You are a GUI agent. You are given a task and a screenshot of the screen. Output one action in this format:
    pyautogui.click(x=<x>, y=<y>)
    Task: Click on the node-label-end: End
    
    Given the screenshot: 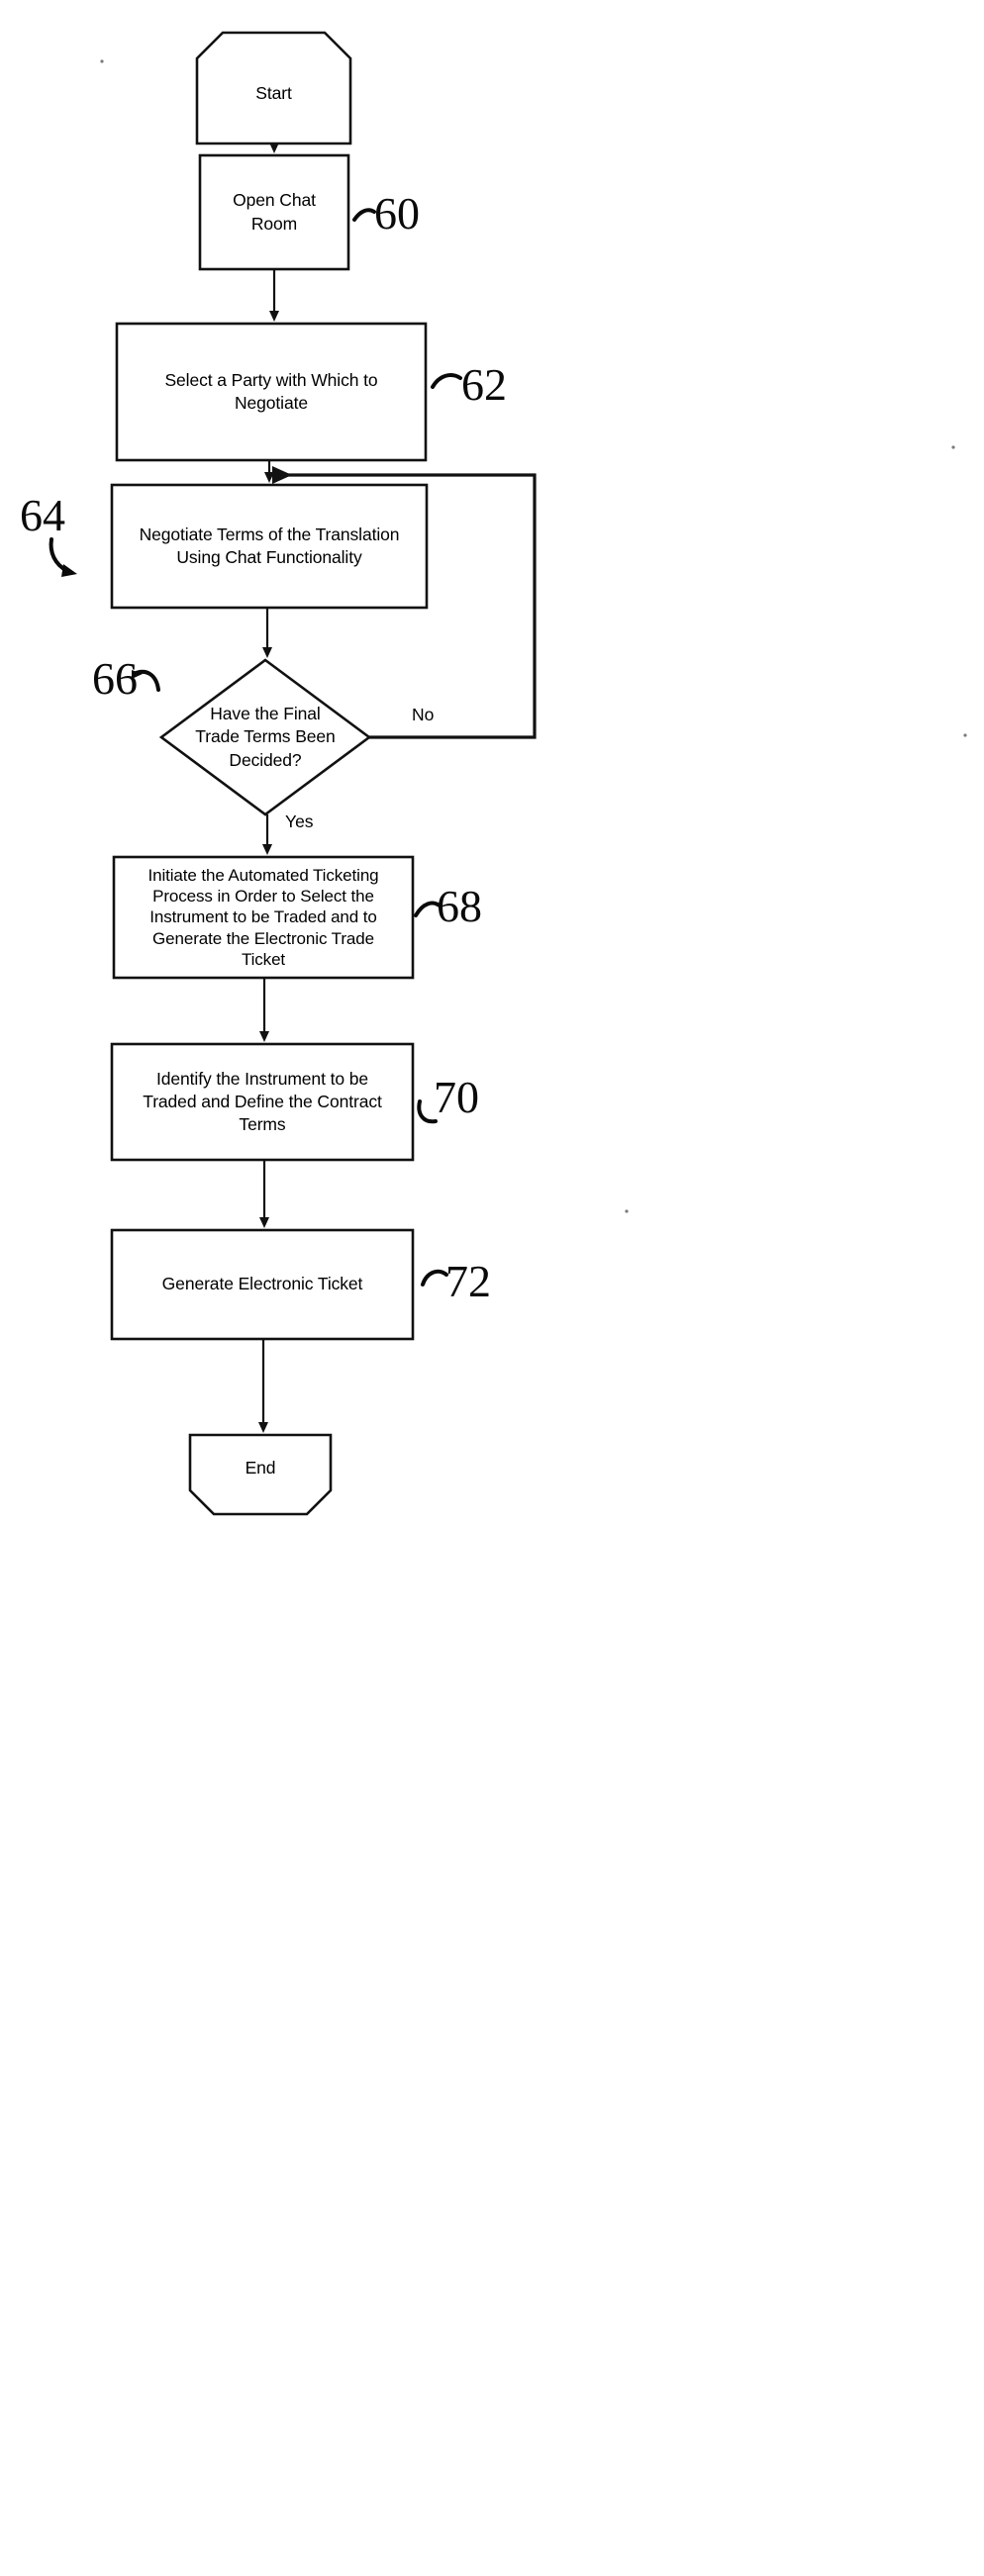 What is the action you would take?
    pyautogui.click(x=261, y=1468)
    